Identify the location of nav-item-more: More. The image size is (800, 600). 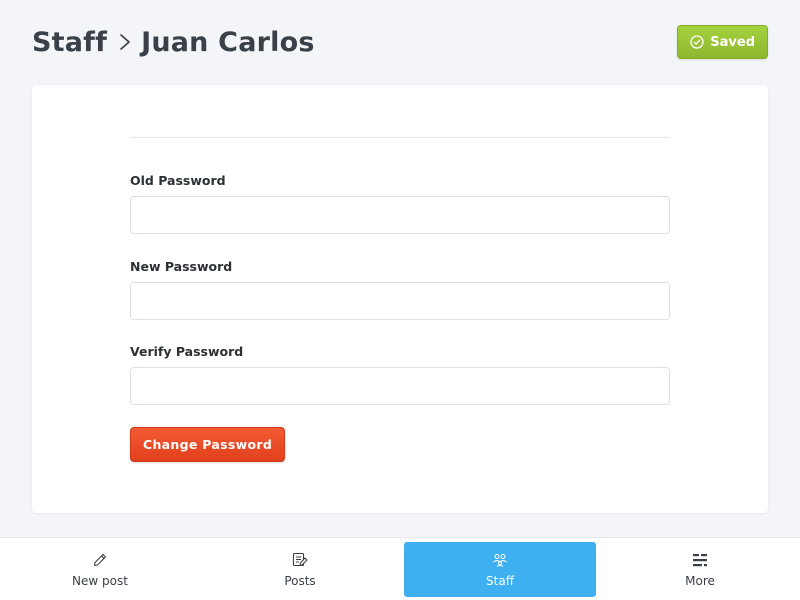
(700, 569).